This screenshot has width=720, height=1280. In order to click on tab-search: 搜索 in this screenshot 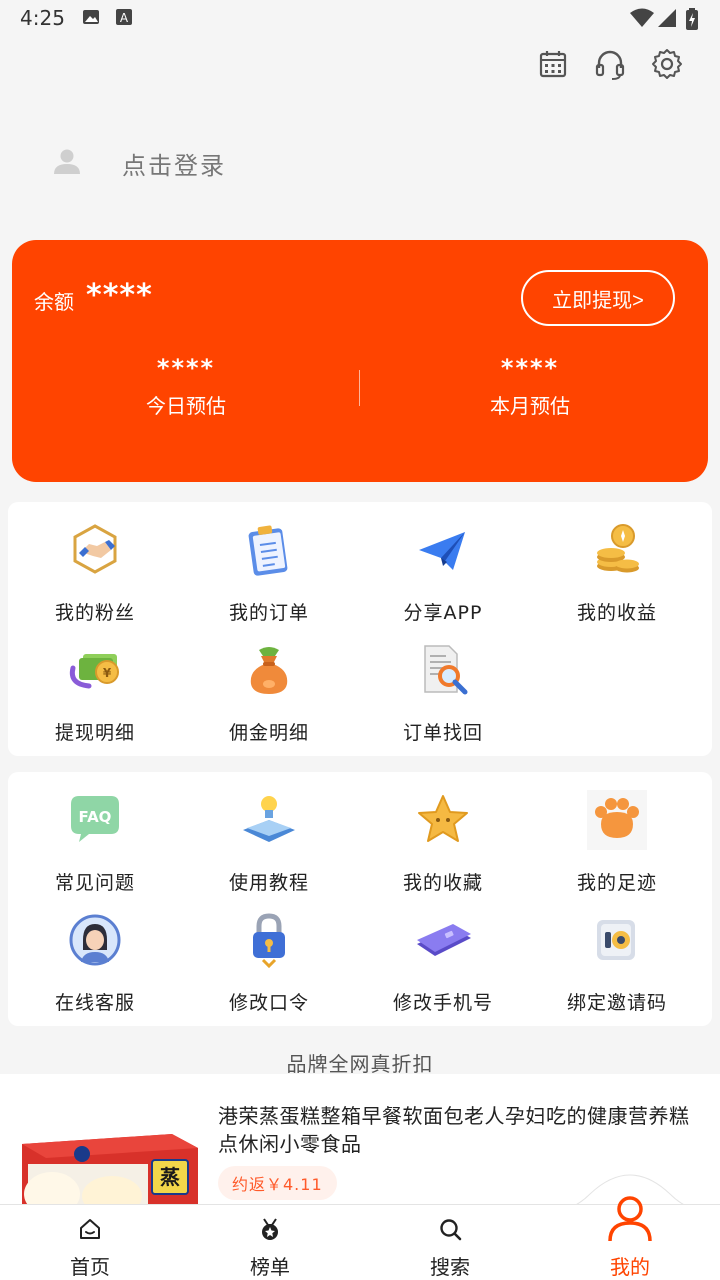, I will do `click(450, 1242)`.